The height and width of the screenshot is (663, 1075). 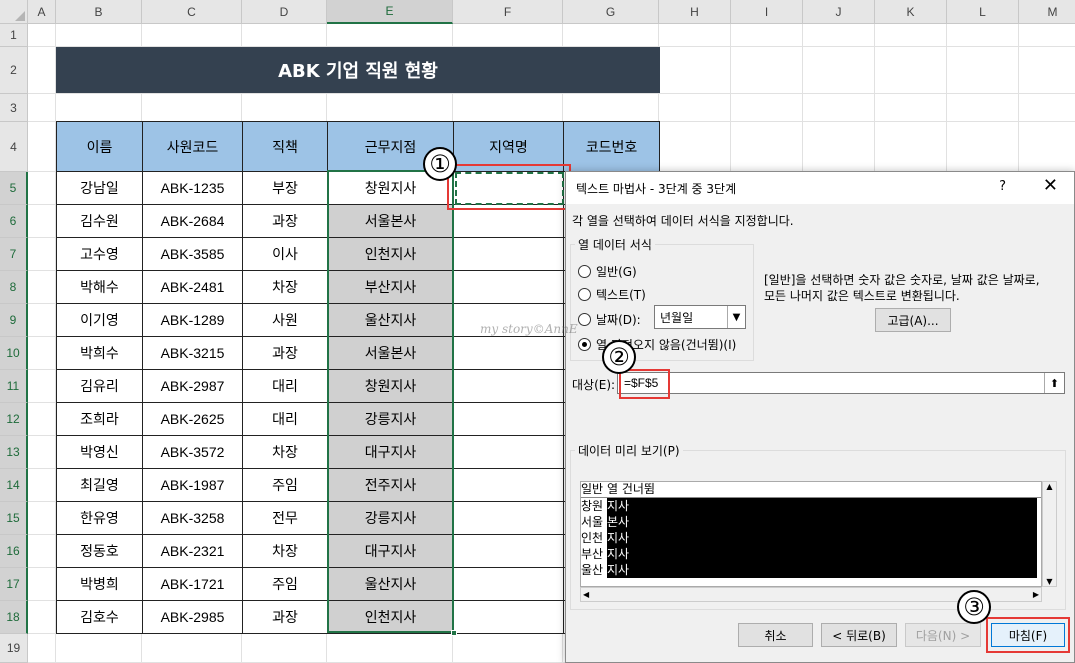 What do you see at coordinates (285, 254) in the screenshot?
I see `cell-position: 이사` at bounding box center [285, 254].